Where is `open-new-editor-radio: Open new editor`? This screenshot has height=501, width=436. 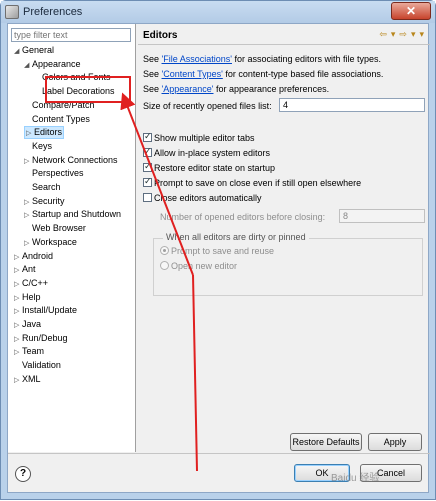 open-new-editor-radio: Open new editor is located at coordinates (198, 266).